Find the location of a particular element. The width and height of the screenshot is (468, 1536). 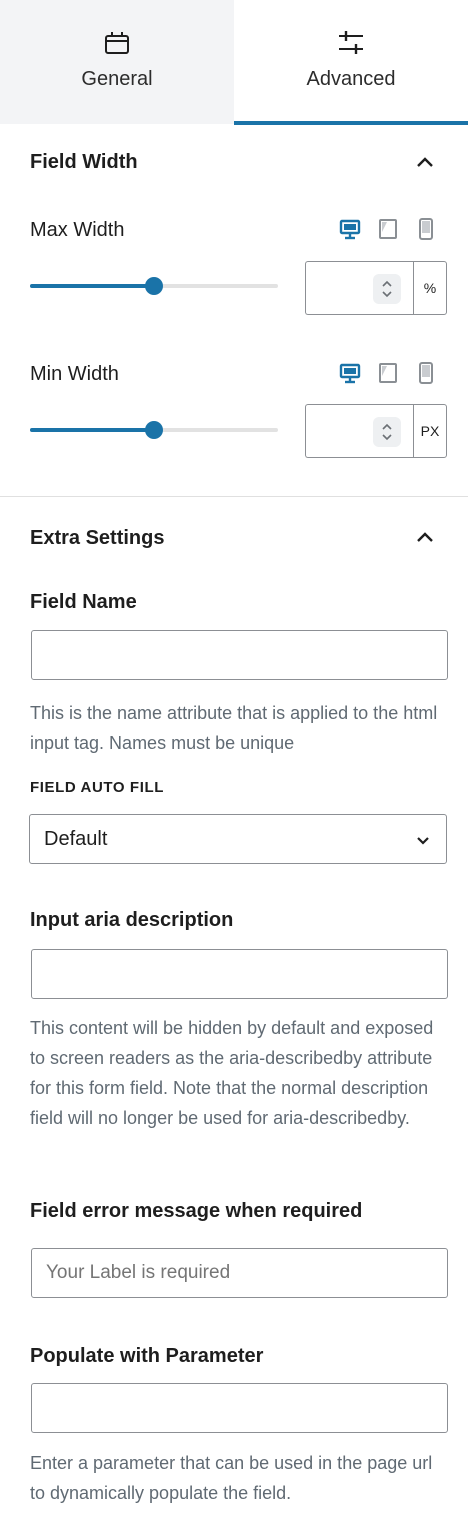

max-width-unit: % is located at coordinates (430, 288).